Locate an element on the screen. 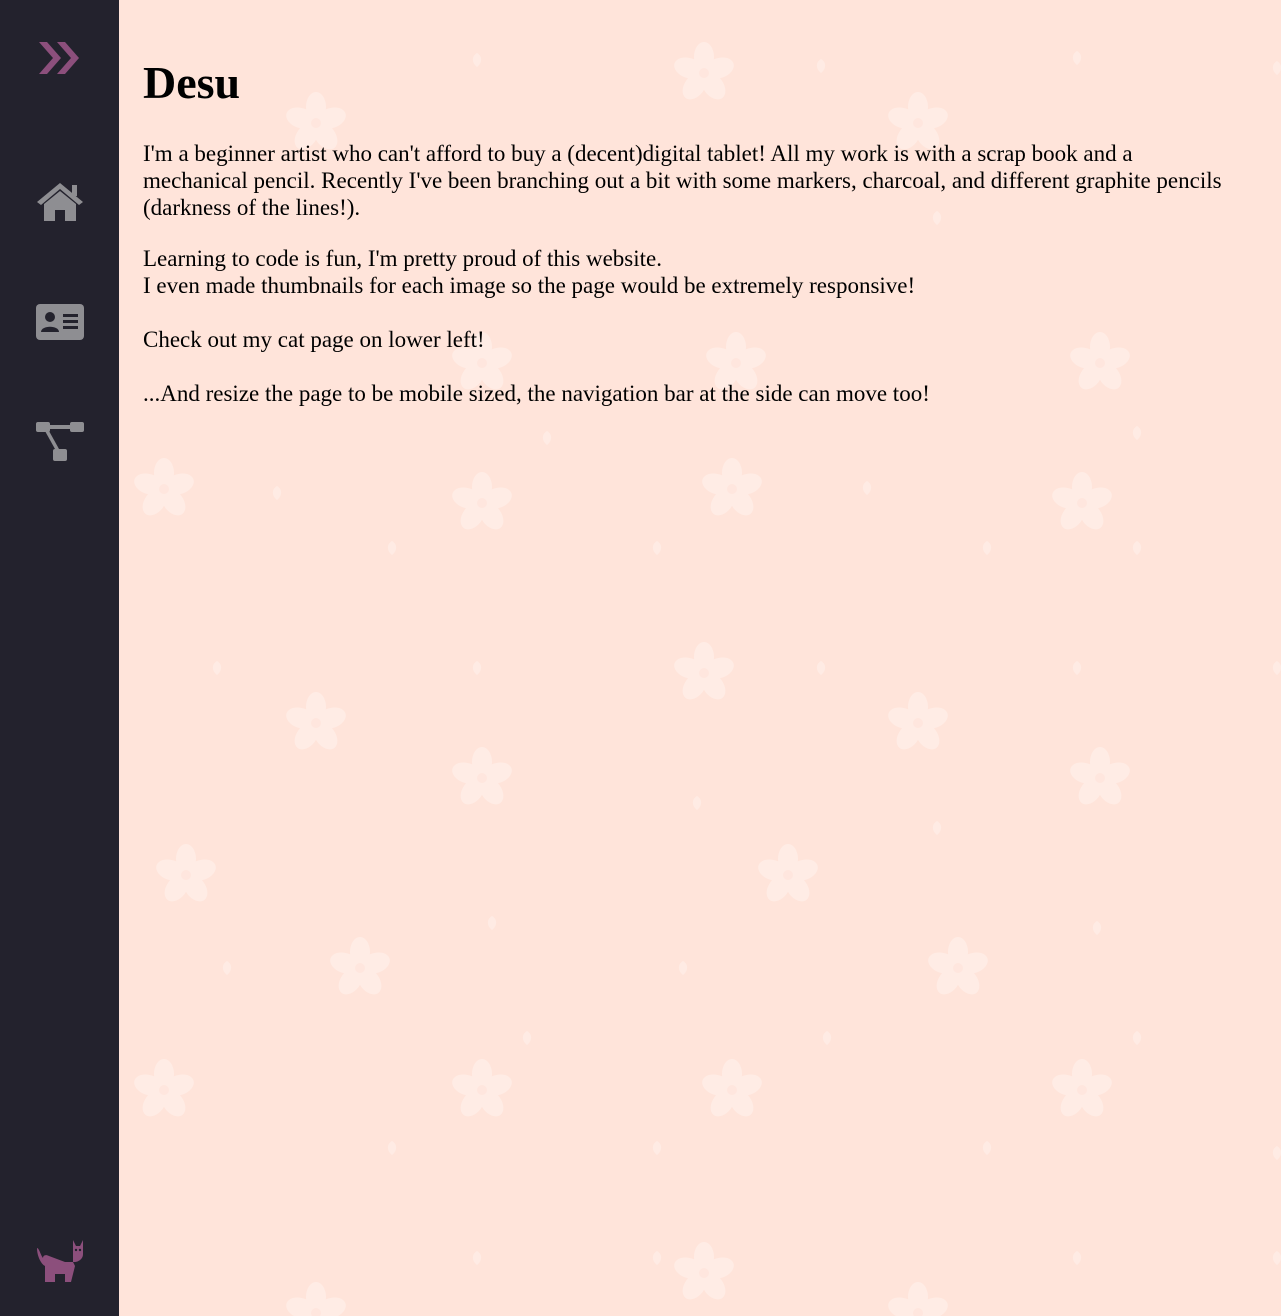 This screenshot has width=1281, height=1316. nav-about-button is located at coordinates (59, 322).